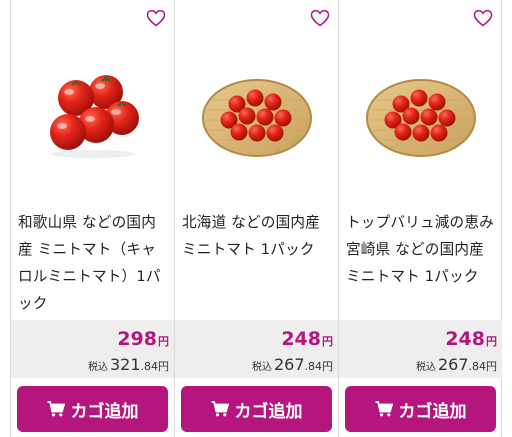 This screenshot has width=512, height=437. I want to click on tomatoes-image, so click(94, 116).